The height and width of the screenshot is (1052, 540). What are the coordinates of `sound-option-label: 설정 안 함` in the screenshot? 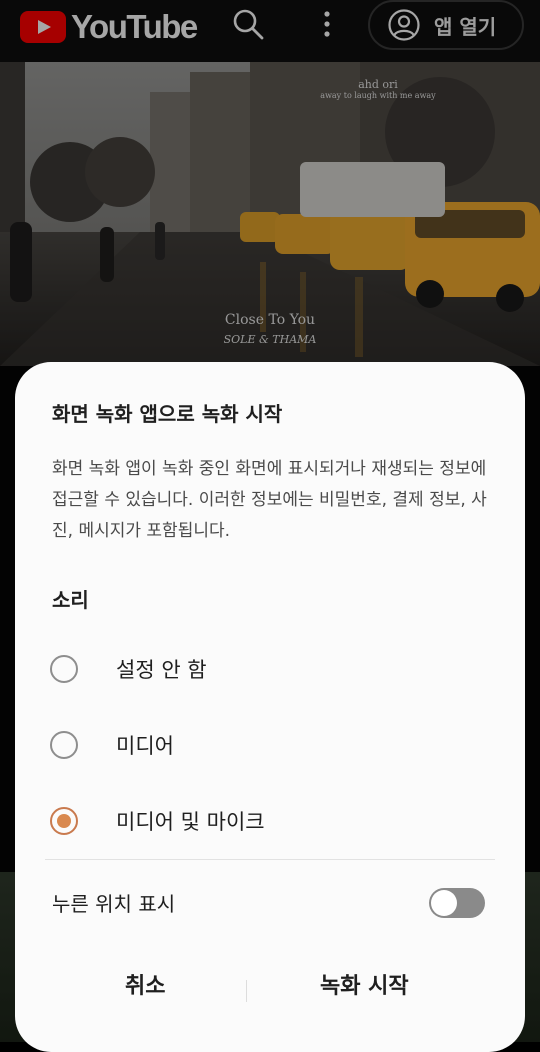 It's located at (161, 670).